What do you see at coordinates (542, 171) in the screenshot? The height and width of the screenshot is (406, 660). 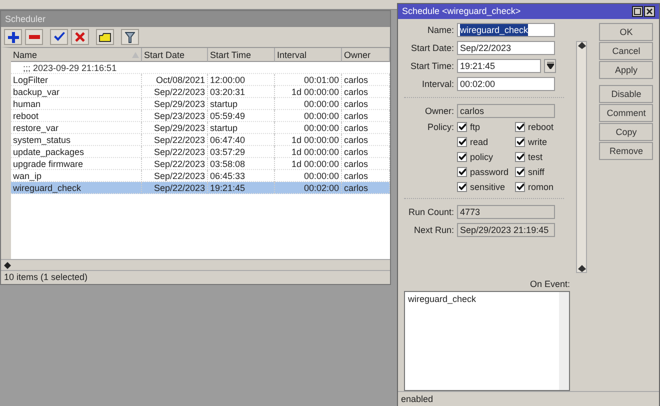 I see `policy-checkbox: sniff` at bounding box center [542, 171].